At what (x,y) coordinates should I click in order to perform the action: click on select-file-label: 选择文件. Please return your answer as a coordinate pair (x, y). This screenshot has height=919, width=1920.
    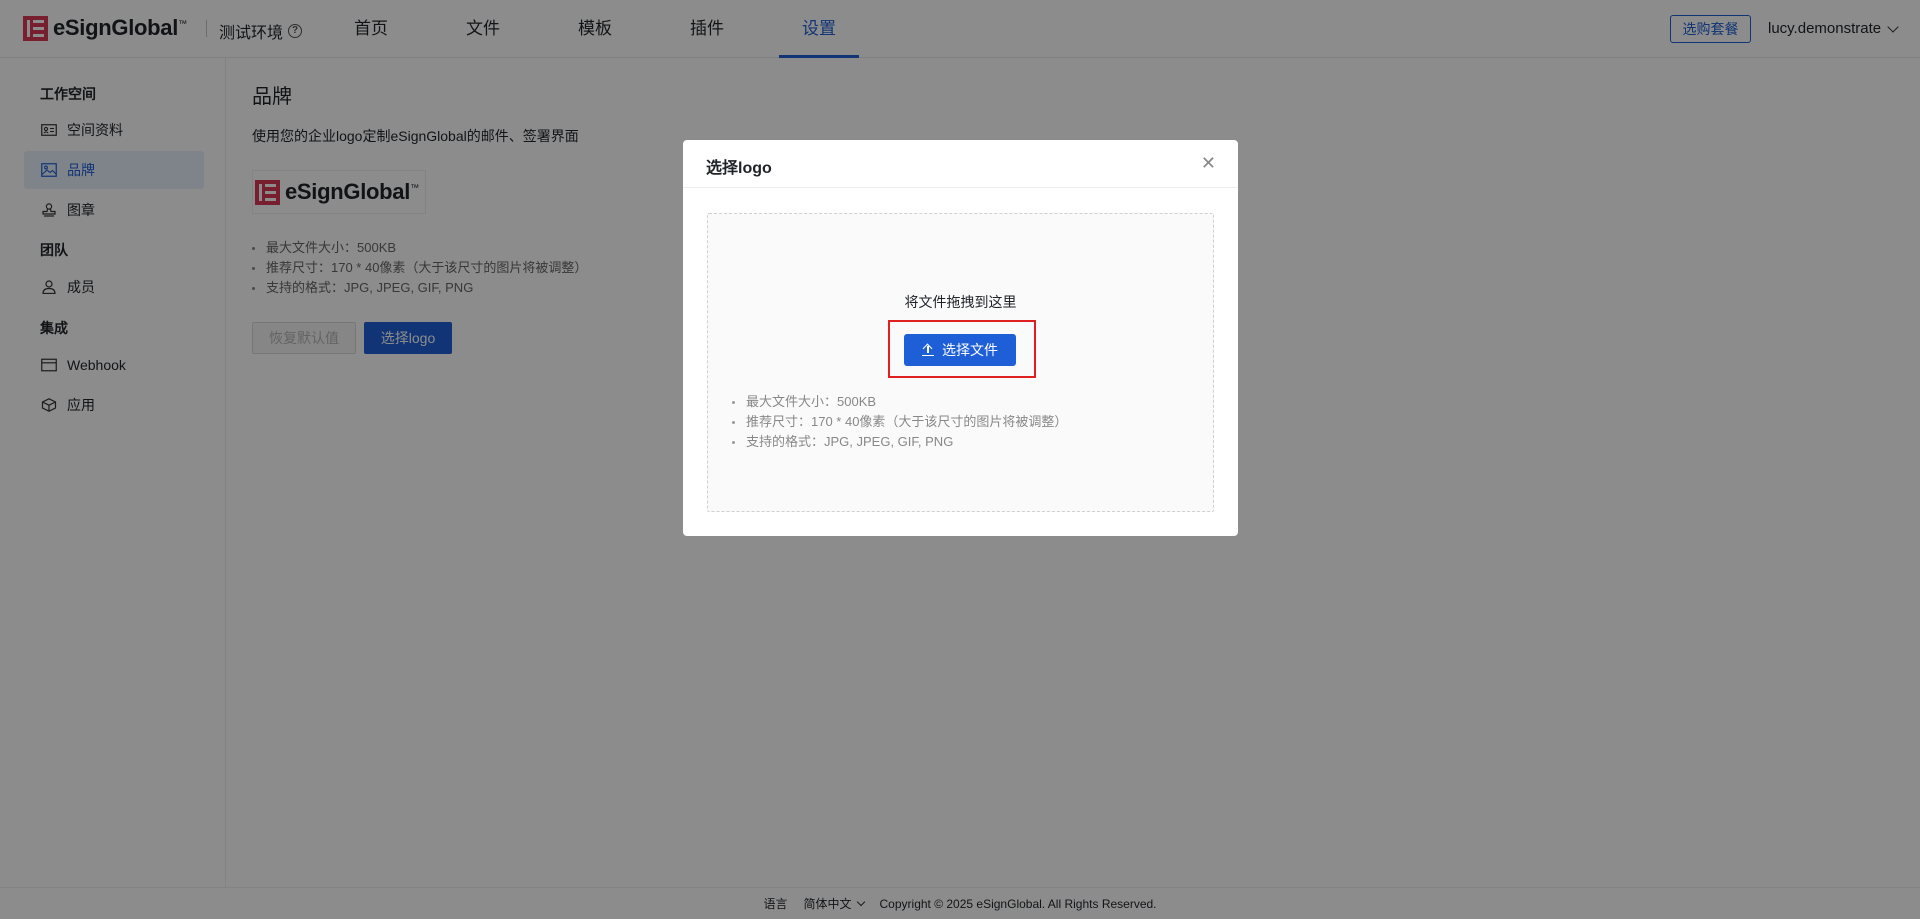
    Looking at the image, I should click on (970, 350).